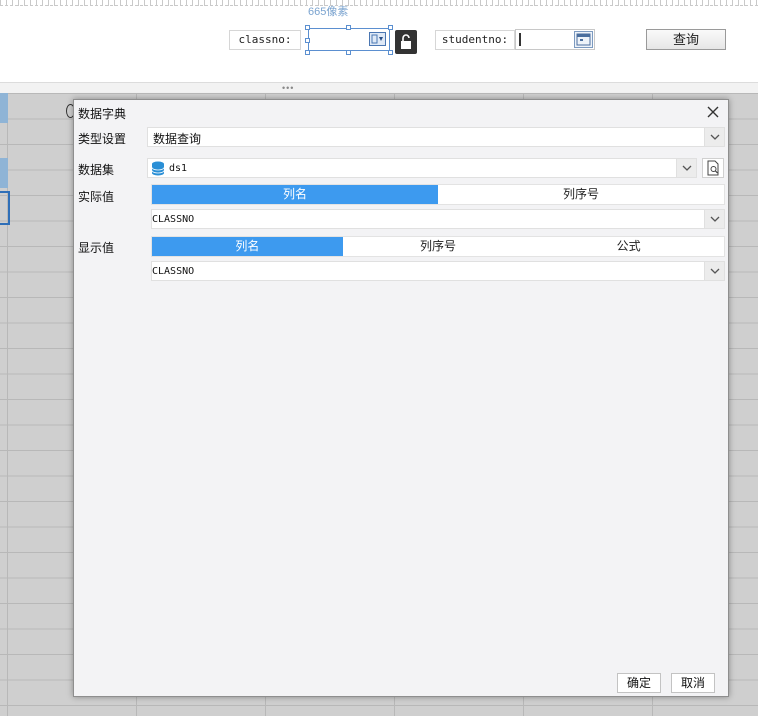  I want to click on classno-combo-widget, so click(349, 39).